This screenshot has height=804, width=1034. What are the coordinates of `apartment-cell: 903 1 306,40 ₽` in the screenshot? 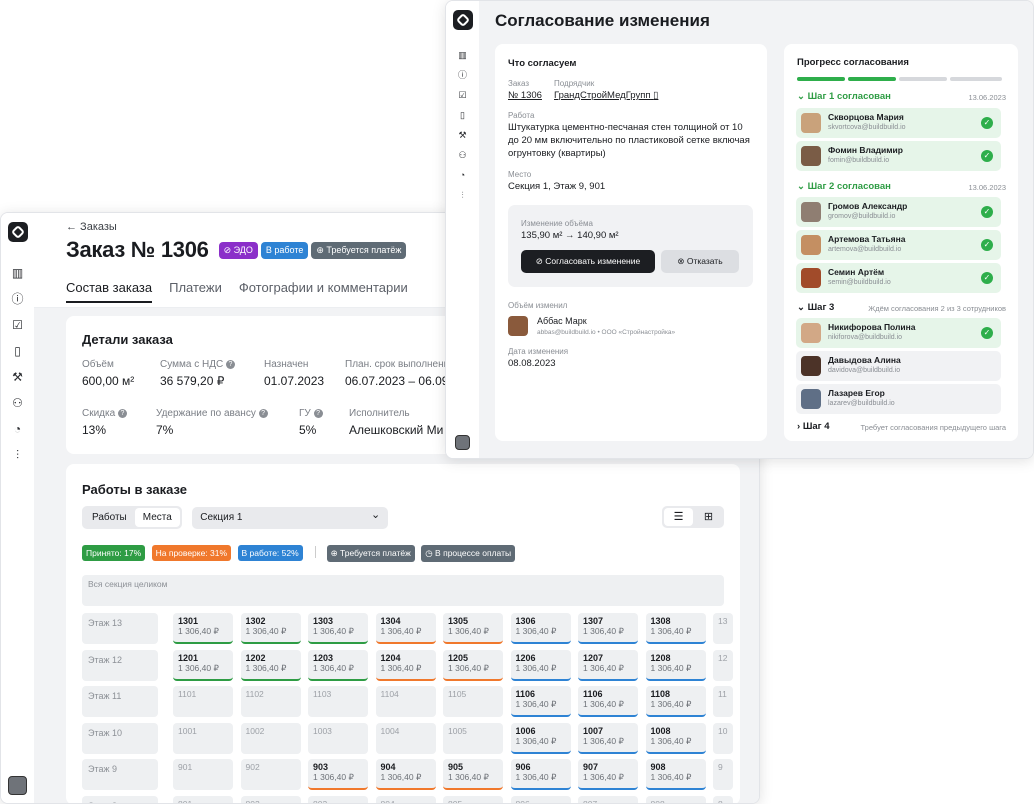 It's located at (338, 774).